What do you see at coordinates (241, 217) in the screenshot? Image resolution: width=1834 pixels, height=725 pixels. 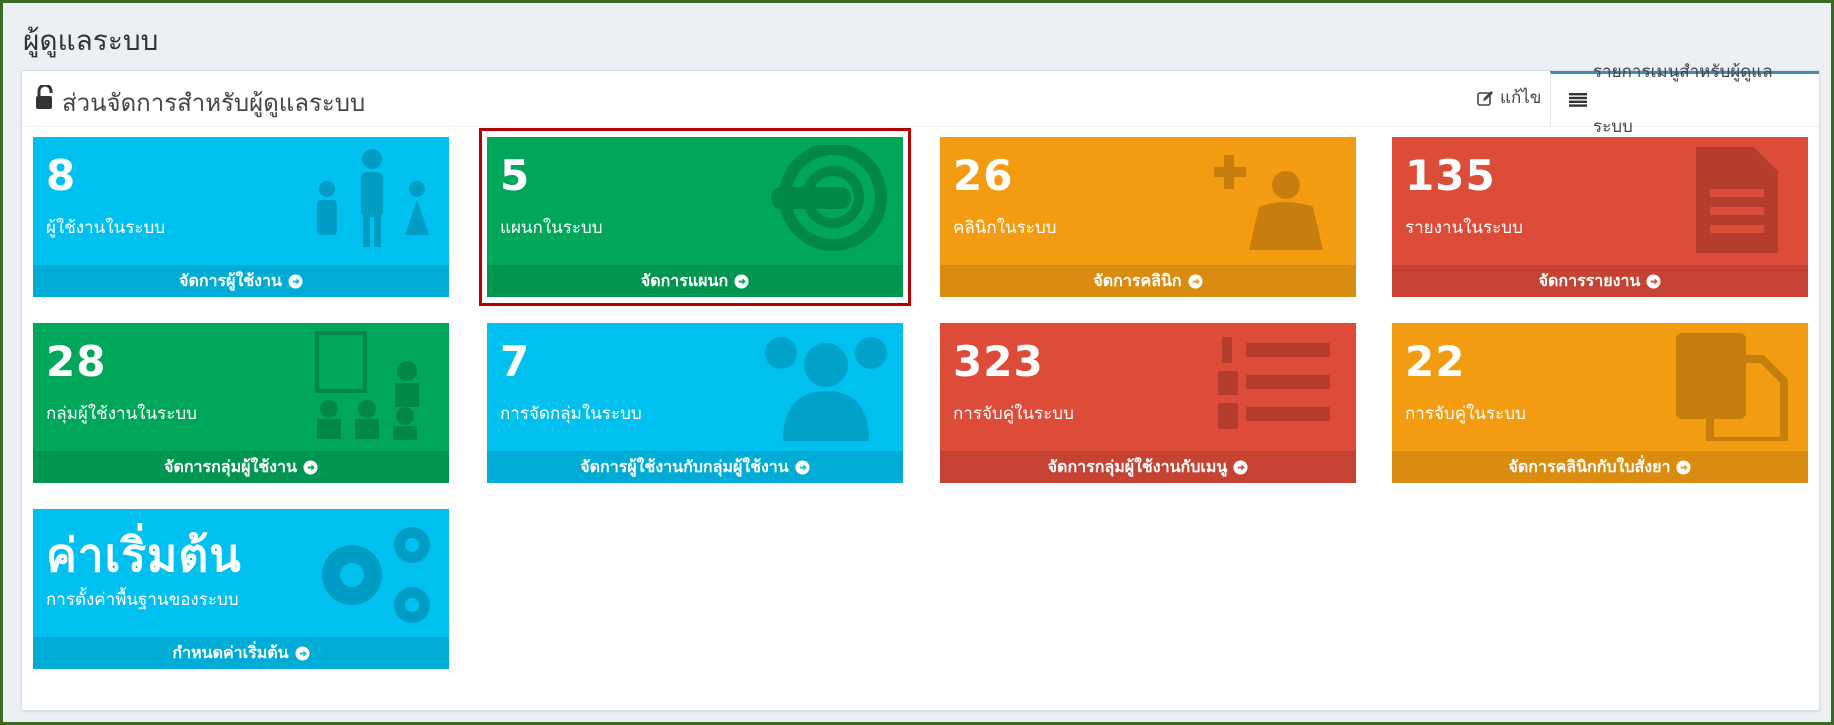 I see `box-users: 8 ผู้ใช้งานในระบบ จัดการผู้ใช้งาน` at bounding box center [241, 217].